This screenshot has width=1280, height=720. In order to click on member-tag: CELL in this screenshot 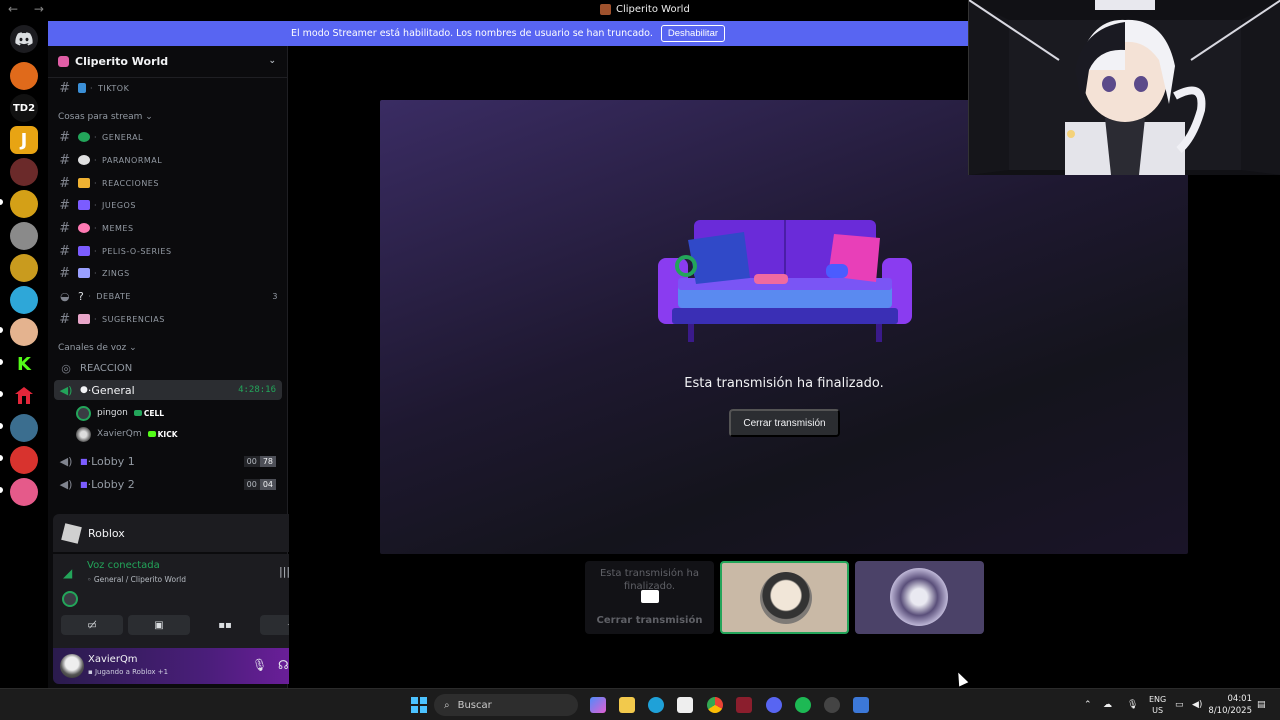, I will do `click(148, 413)`.